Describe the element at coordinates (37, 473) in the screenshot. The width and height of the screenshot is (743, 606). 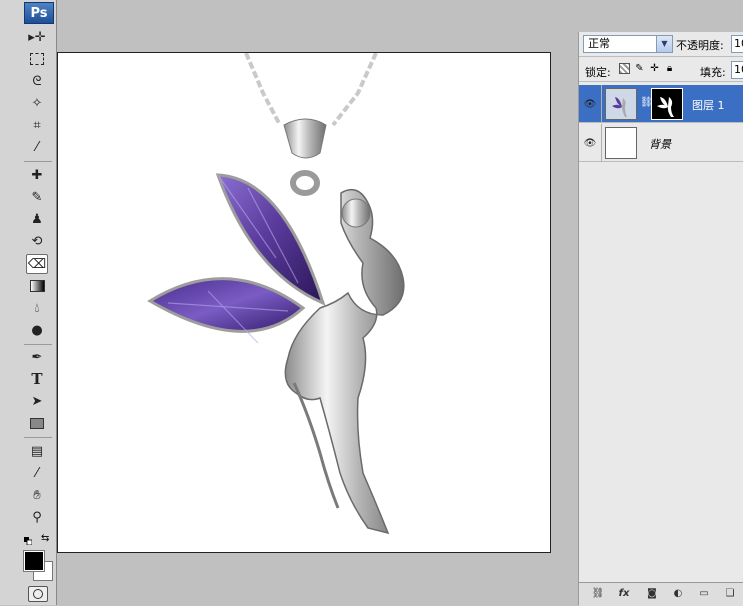
I see `eyedropper-tool-icon: ⁄` at that location.